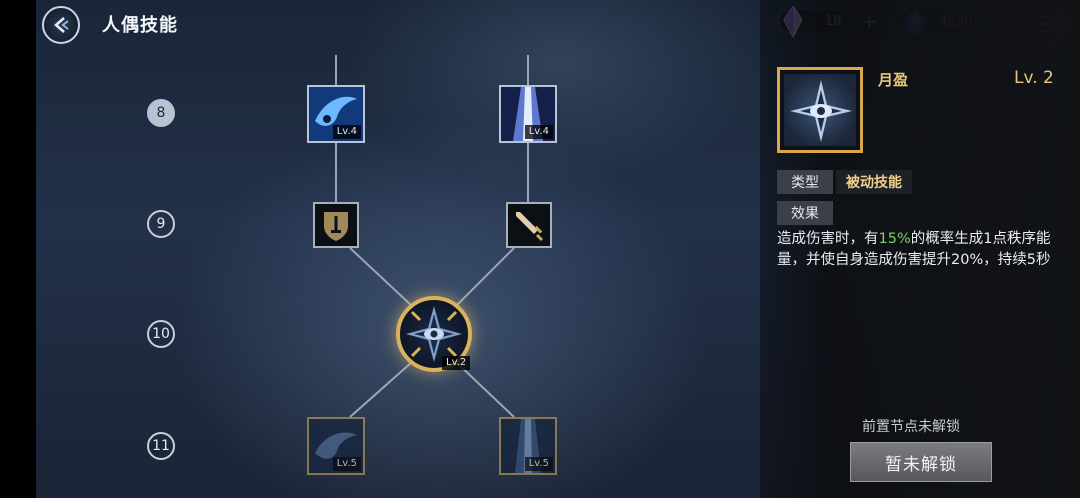 The width and height of the screenshot is (1080, 498). I want to click on skill-node-r9-right, so click(529, 225).